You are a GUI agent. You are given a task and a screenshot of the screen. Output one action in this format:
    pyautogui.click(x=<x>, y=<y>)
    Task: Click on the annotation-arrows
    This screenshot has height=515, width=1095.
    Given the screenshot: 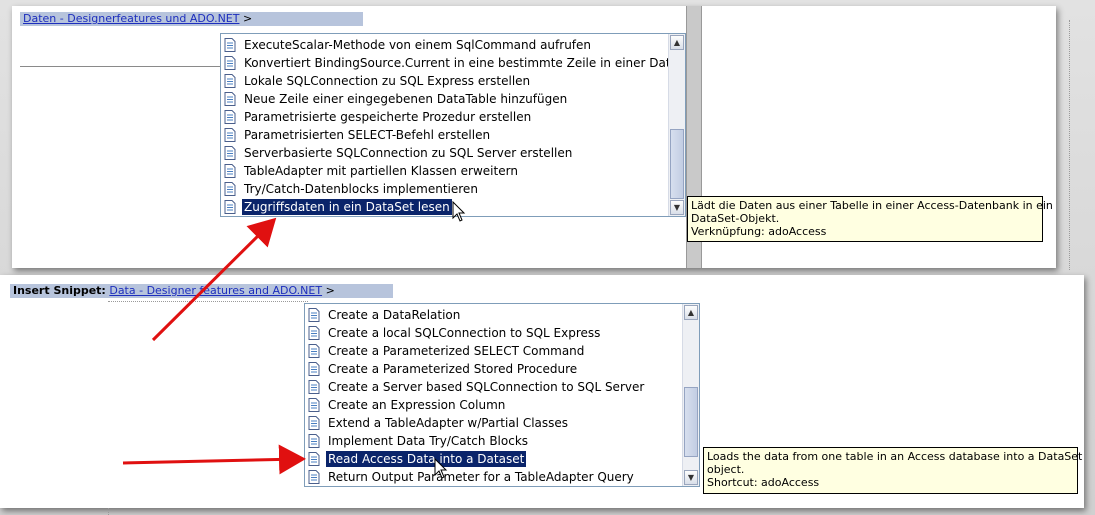 What is the action you would take?
    pyautogui.click(x=214, y=346)
    